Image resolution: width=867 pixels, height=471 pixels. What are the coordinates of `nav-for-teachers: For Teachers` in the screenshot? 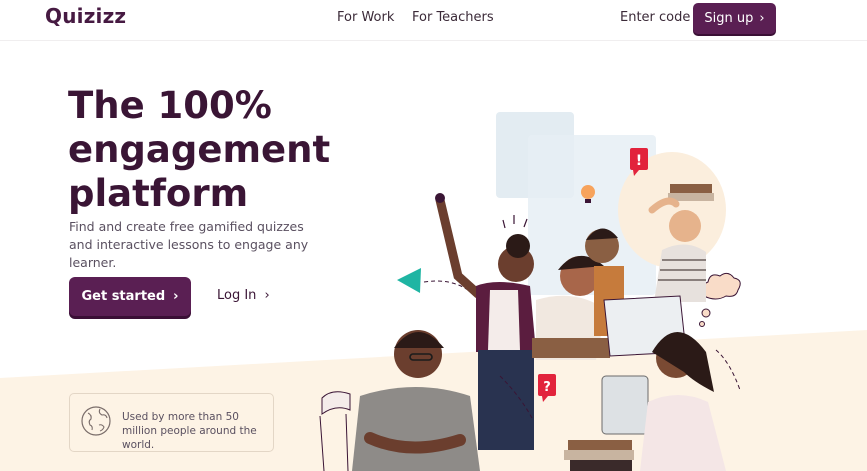 It's located at (453, 17).